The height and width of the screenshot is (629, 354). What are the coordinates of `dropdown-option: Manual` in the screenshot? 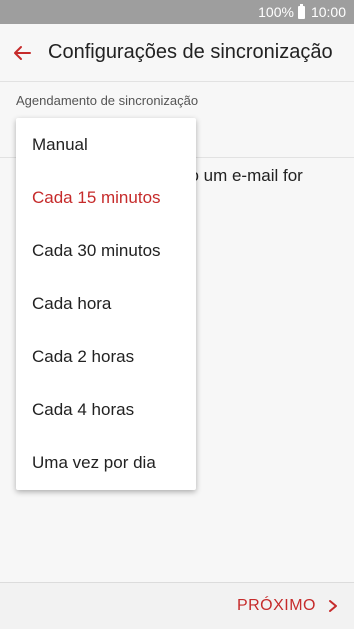 It's located at (106, 144).